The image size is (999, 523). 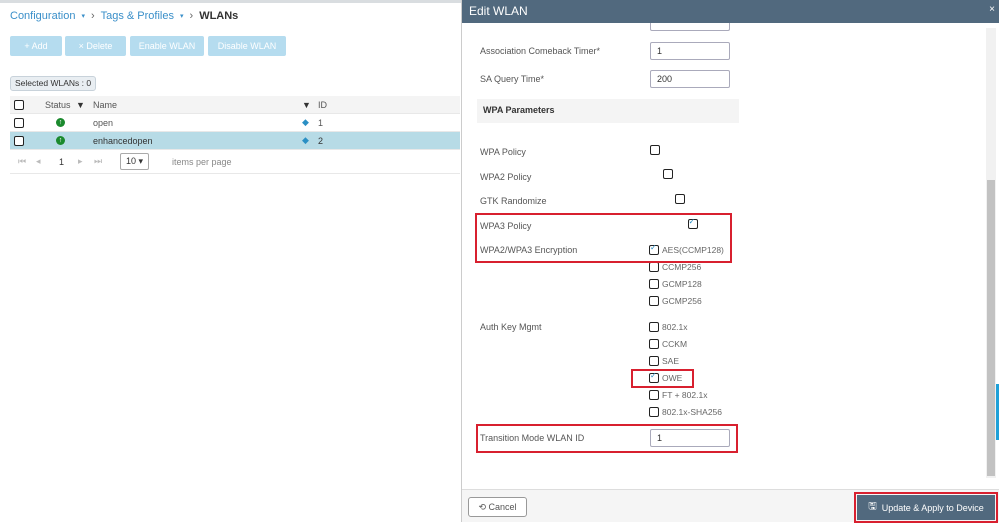 I want to click on akm-option: 802.1x-SHA256, so click(x=685, y=412).